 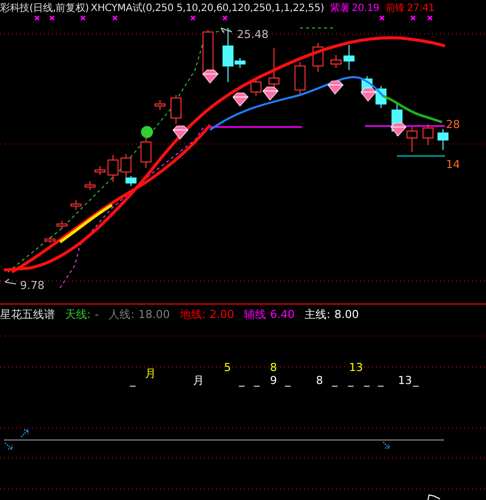 What do you see at coordinates (421, 156) in the screenshot?
I see `support-line` at bounding box center [421, 156].